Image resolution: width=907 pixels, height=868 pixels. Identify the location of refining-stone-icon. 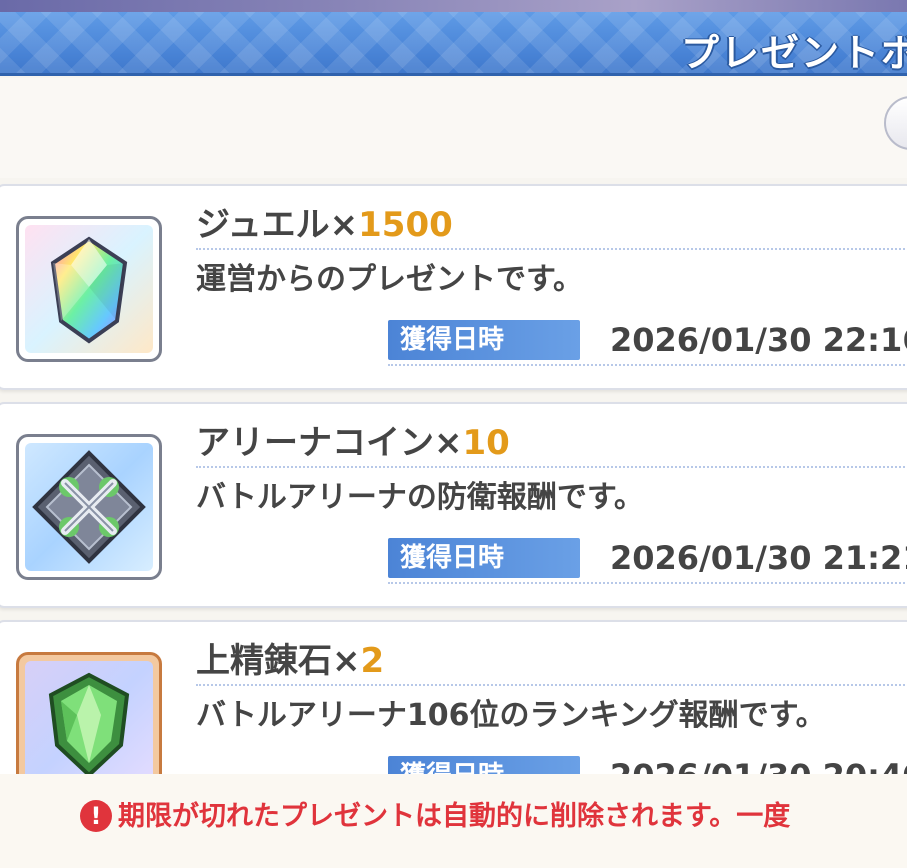
(89, 717).